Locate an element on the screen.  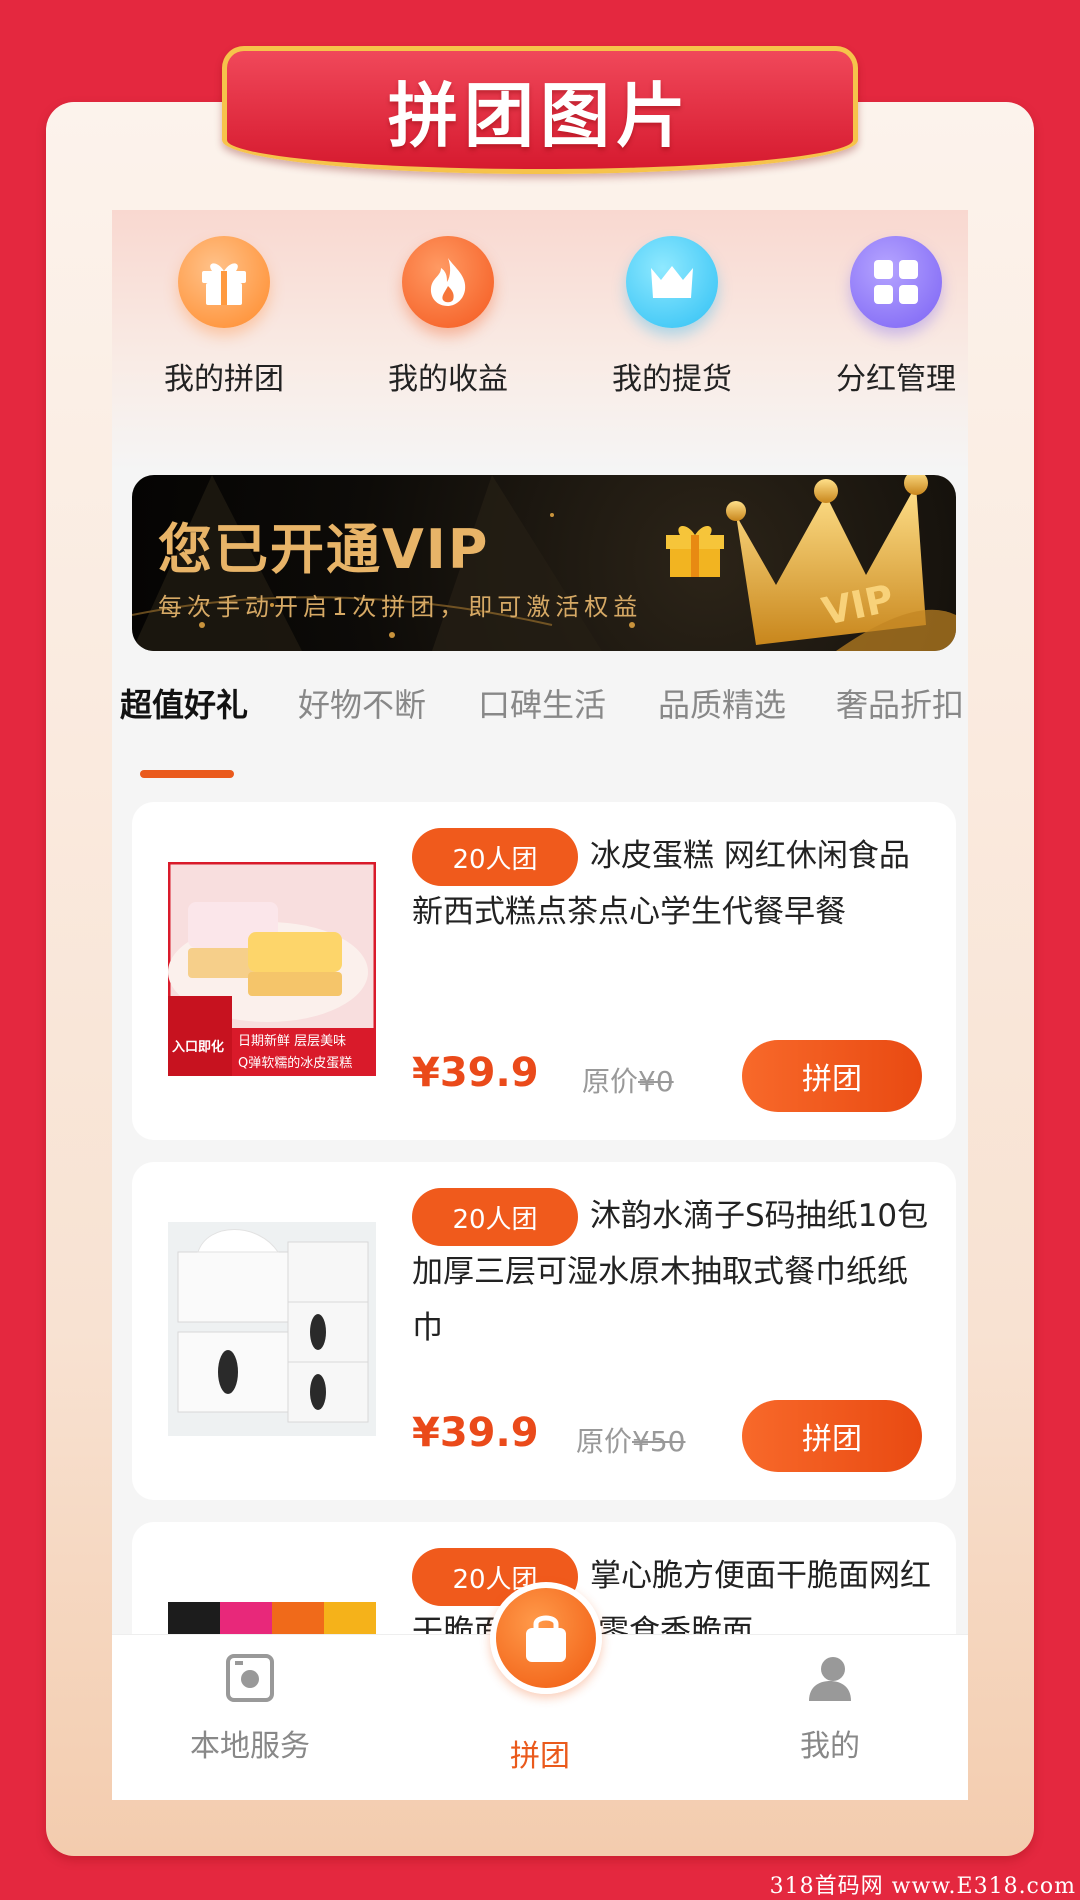
category-tabs: 超值好礼 好物不断 口碑生活 品质精选 奢品折扣 is located at coordinates (540, 725).